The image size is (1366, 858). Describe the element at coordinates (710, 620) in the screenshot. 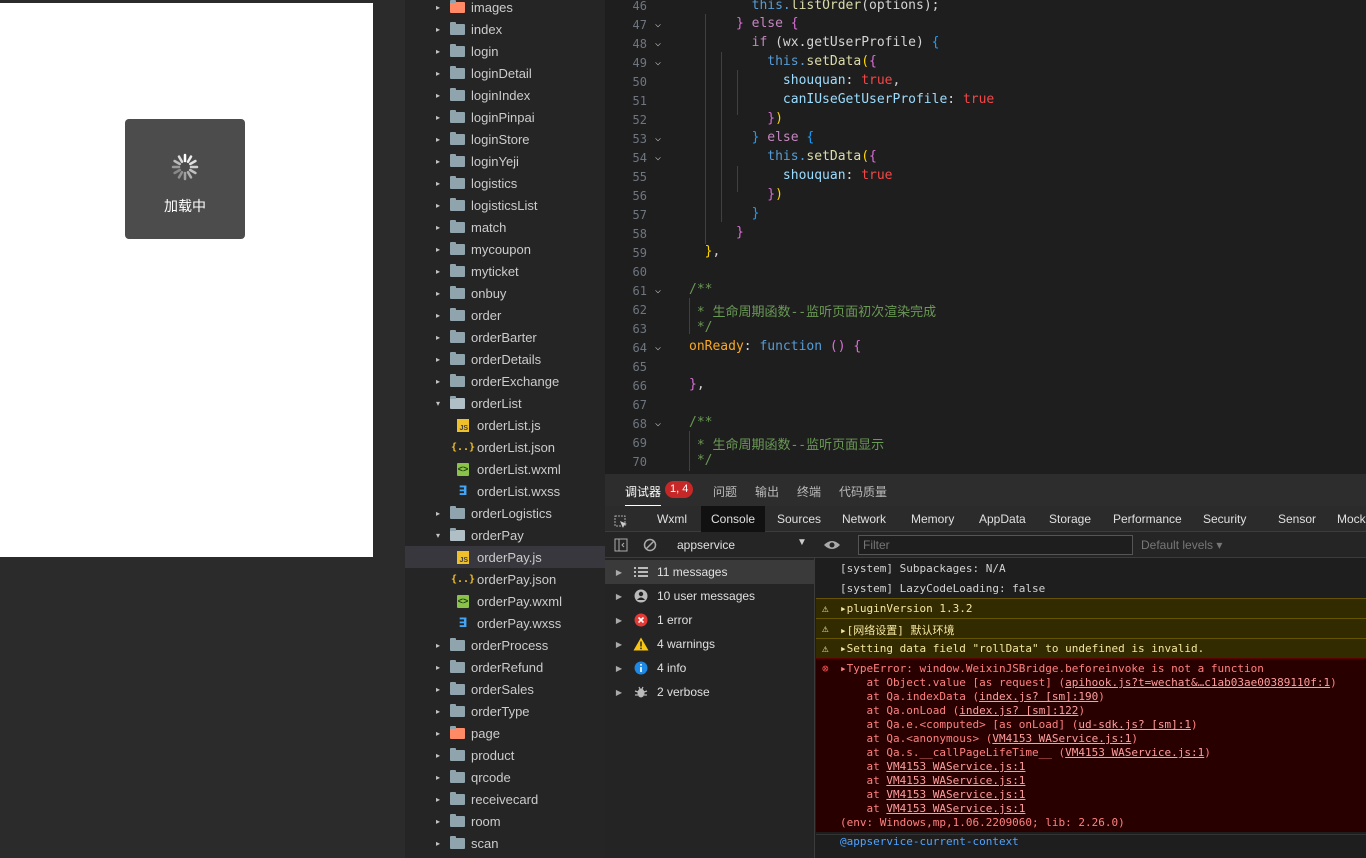

I see `console-filter-item: ▶ 1 error` at that location.